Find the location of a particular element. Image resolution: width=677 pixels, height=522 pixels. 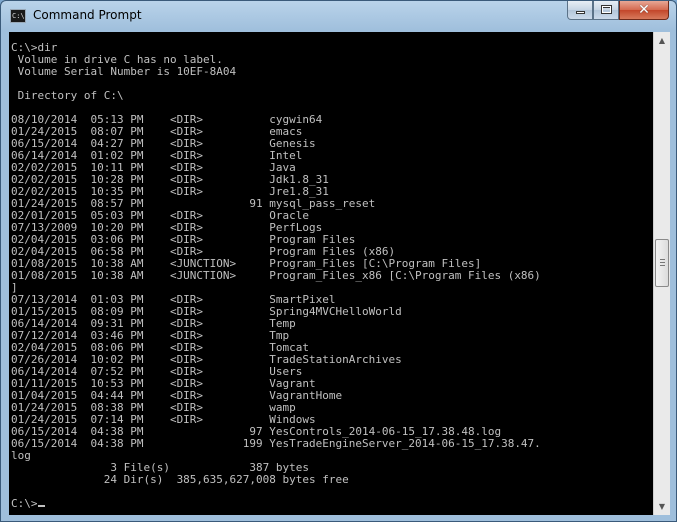

scrollbar-thumb is located at coordinates (662, 263).